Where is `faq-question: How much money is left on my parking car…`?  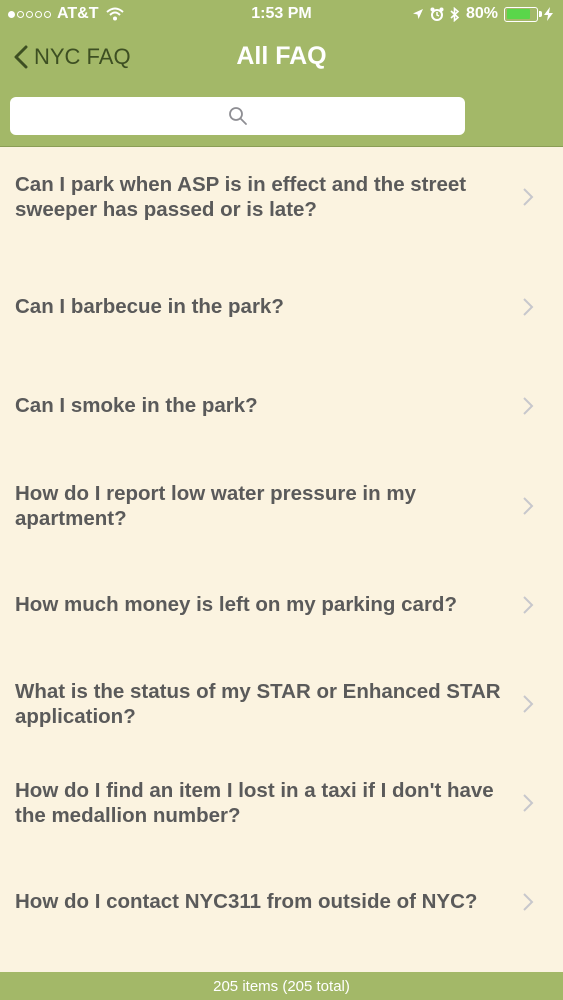
faq-question: How much money is left on my parking car… is located at coordinates (236, 604).